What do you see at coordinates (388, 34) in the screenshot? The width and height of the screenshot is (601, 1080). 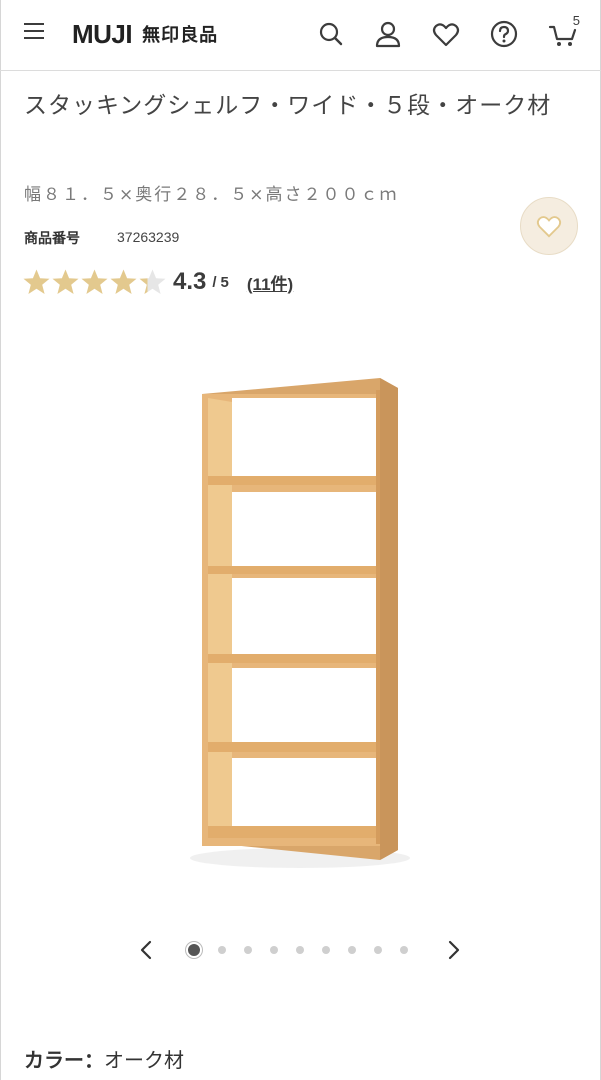 I see `user-icon` at bounding box center [388, 34].